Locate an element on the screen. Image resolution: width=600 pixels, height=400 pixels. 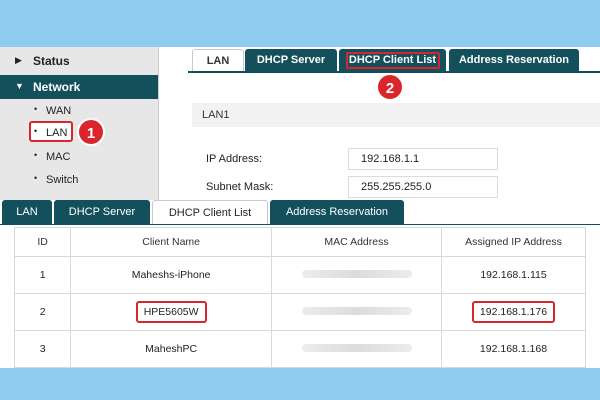
sidebar-subitem-mac: • MAC is located at coordinates (79, 157).